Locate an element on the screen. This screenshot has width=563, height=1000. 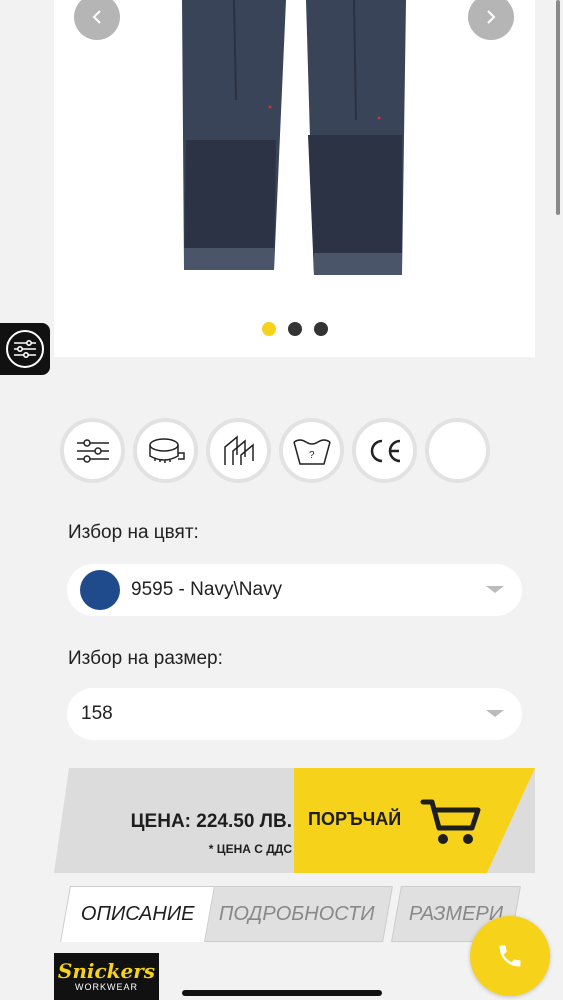
filter-settings-icon is located at coordinates (92, 450).